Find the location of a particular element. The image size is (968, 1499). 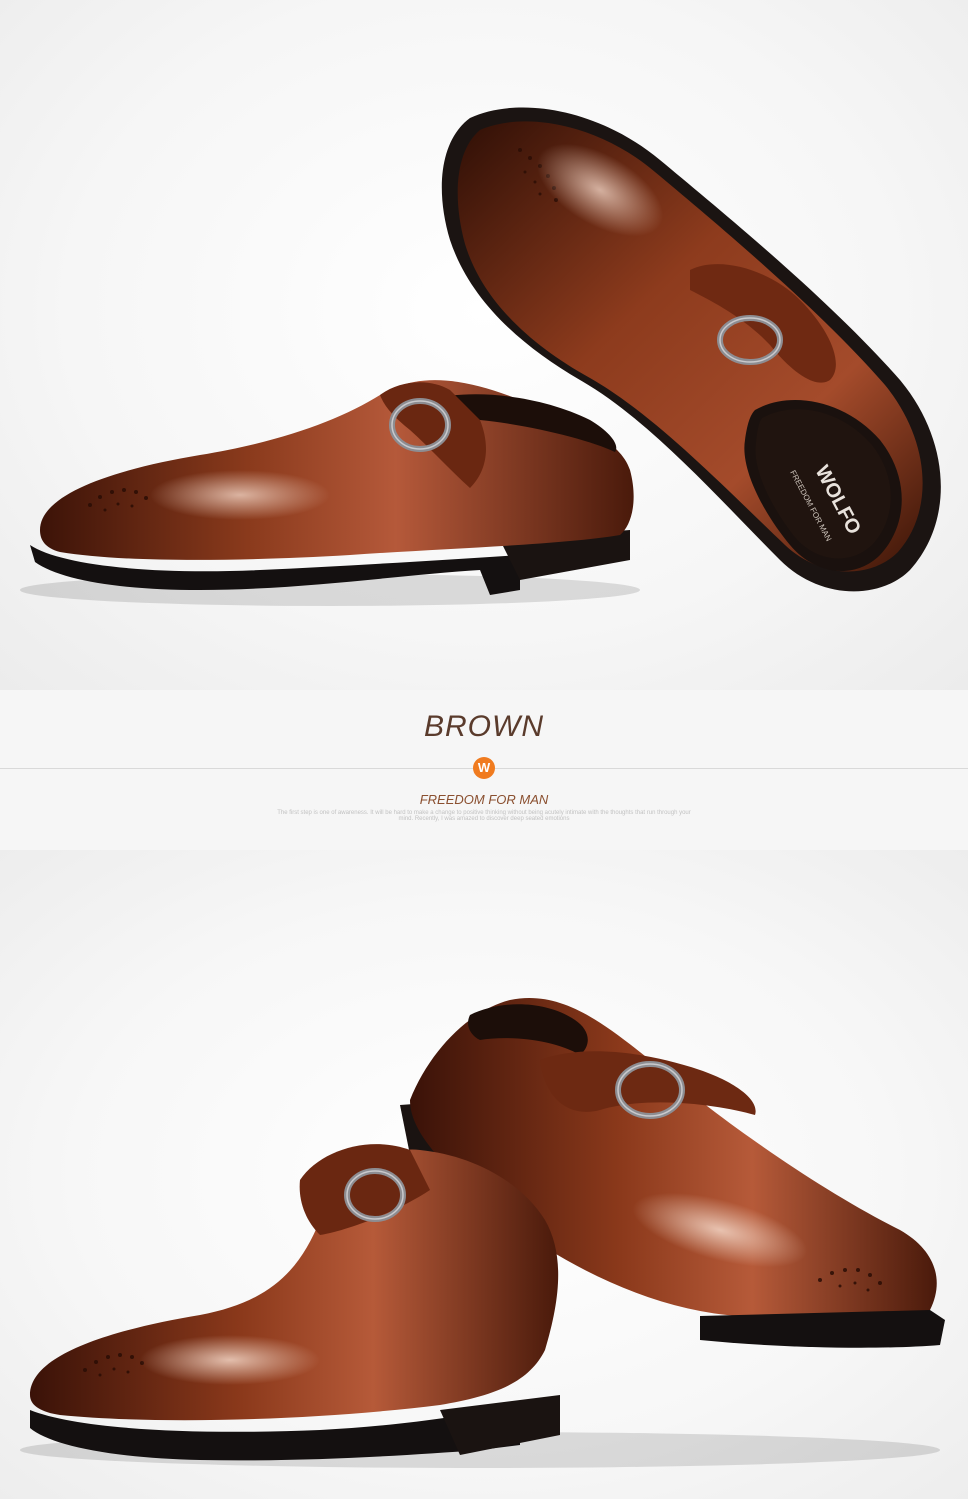

brand-logo-icon: W is located at coordinates (484, 768).